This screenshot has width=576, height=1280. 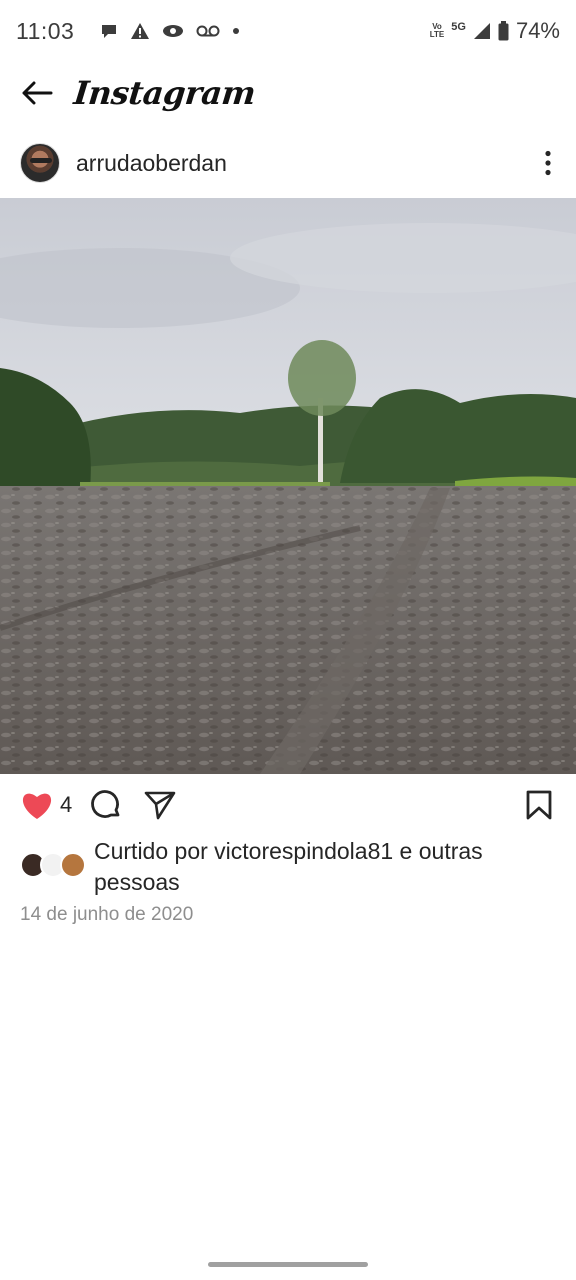 I want to click on post-header: arrudaoberdan, so click(x=288, y=163).